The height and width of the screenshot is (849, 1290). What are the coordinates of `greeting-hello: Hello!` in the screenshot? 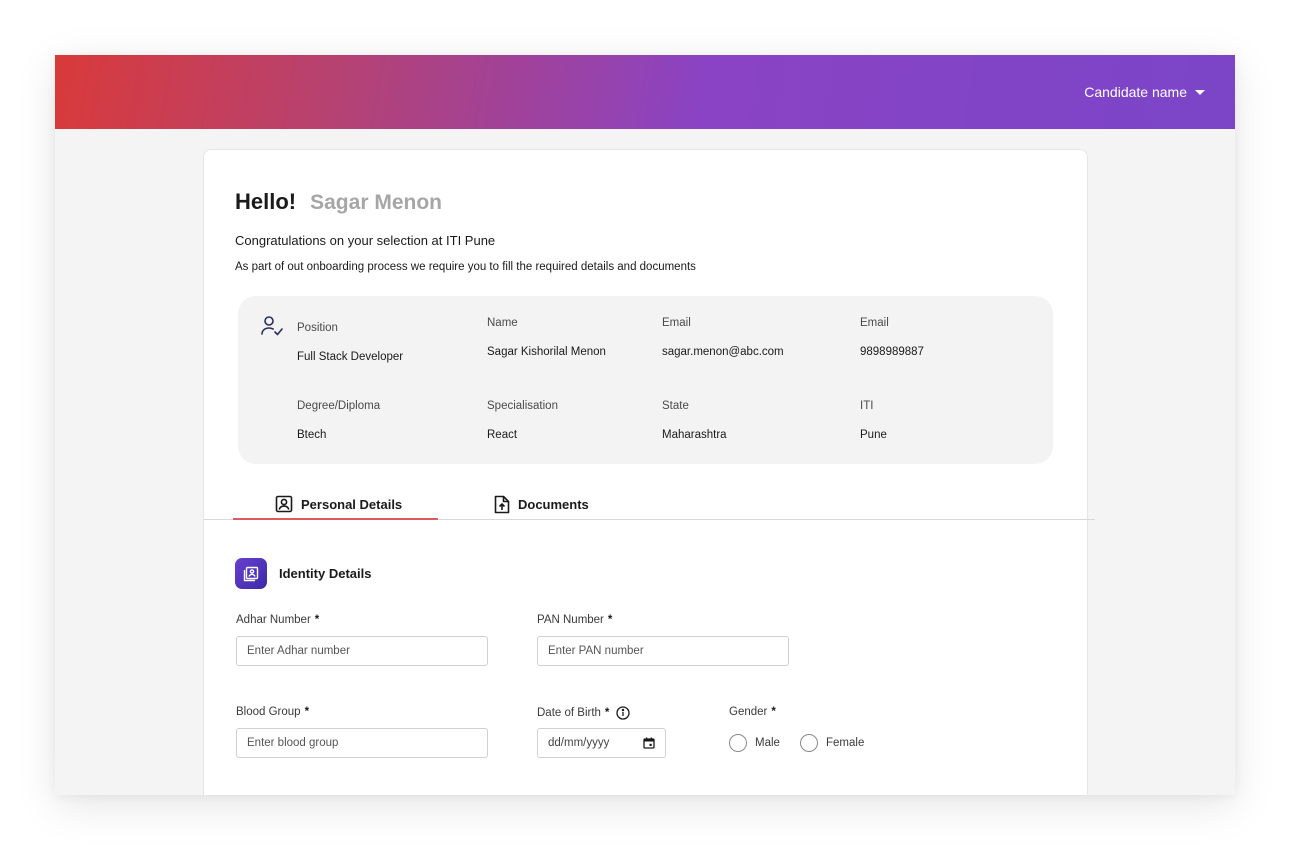 It's located at (266, 201).